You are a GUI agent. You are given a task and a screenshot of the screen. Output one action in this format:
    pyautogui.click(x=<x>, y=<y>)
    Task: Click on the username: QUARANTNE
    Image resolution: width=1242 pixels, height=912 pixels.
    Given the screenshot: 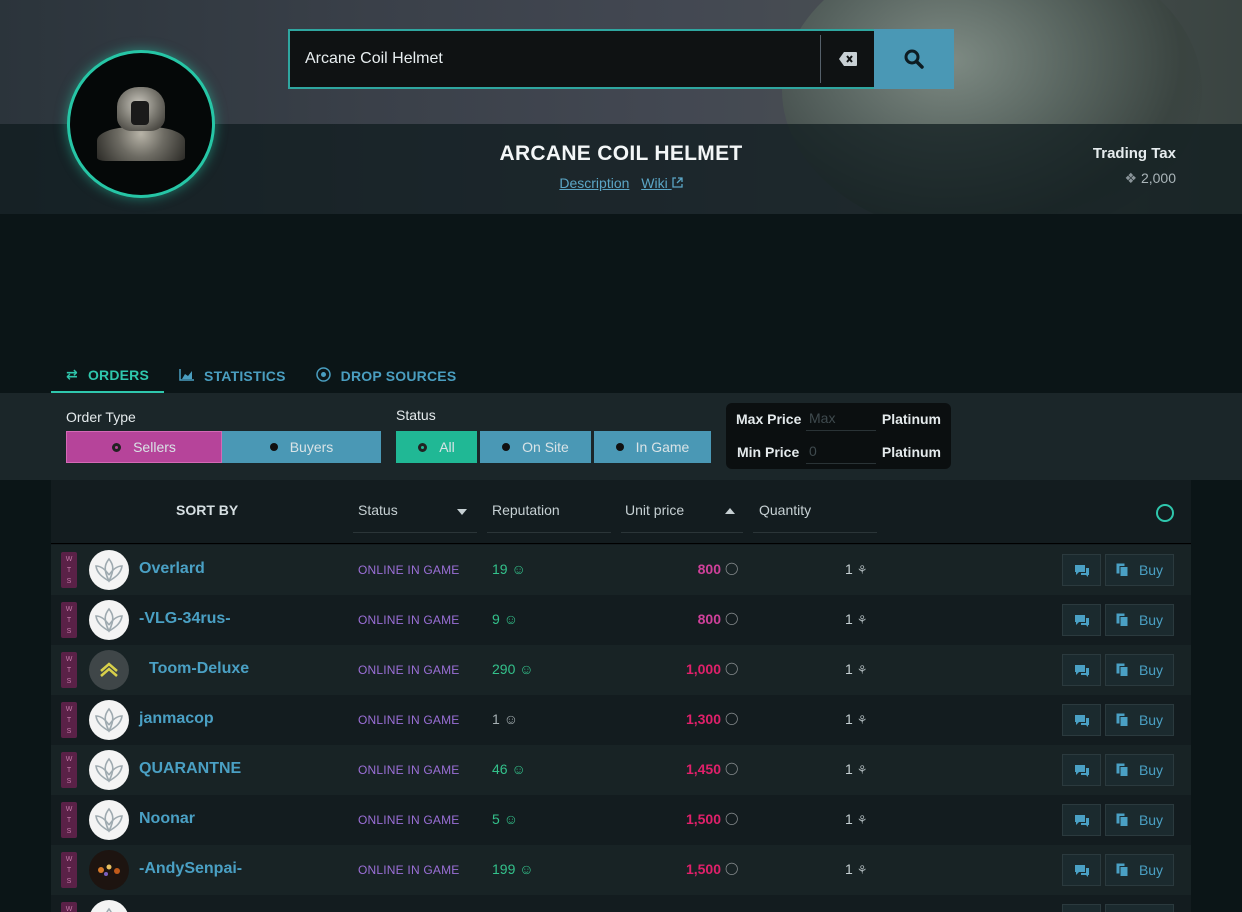 What is the action you would take?
    pyautogui.click(x=190, y=769)
    